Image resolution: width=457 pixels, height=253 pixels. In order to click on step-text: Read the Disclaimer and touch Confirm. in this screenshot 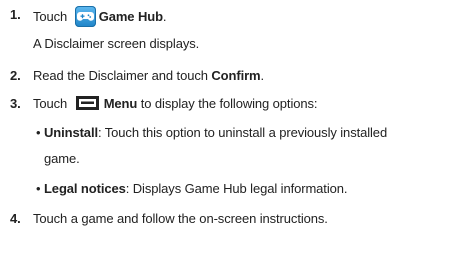, I will do `click(148, 75)`.